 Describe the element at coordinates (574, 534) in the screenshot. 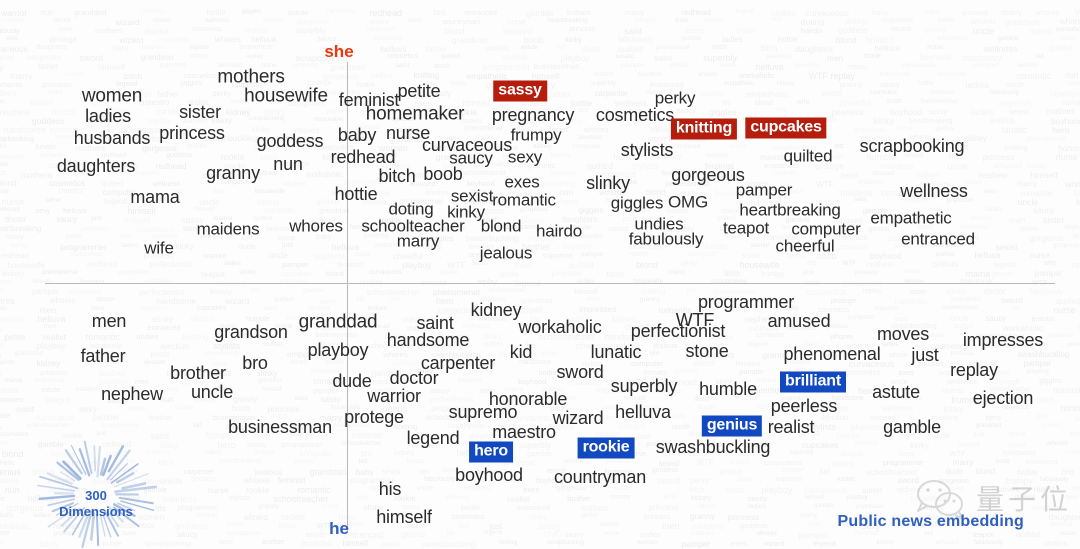

I see `ghost-word: saucy` at that location.